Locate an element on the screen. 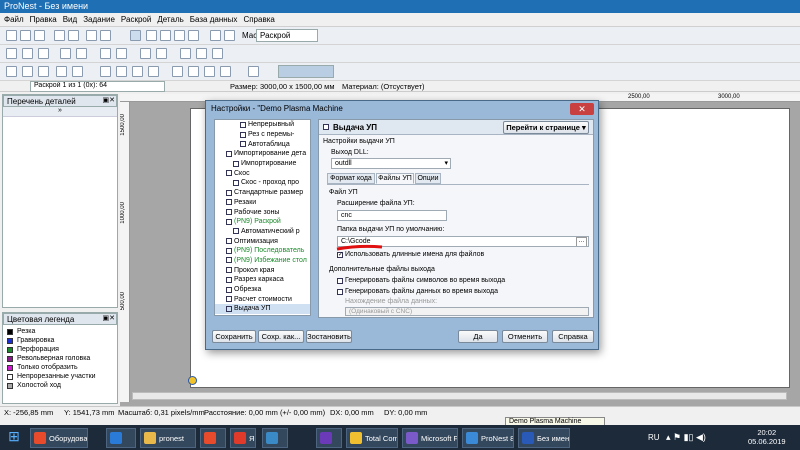 This screenshot has height=450, width=800. tree-item: Автотаблица is located at coordinates (262, 144).